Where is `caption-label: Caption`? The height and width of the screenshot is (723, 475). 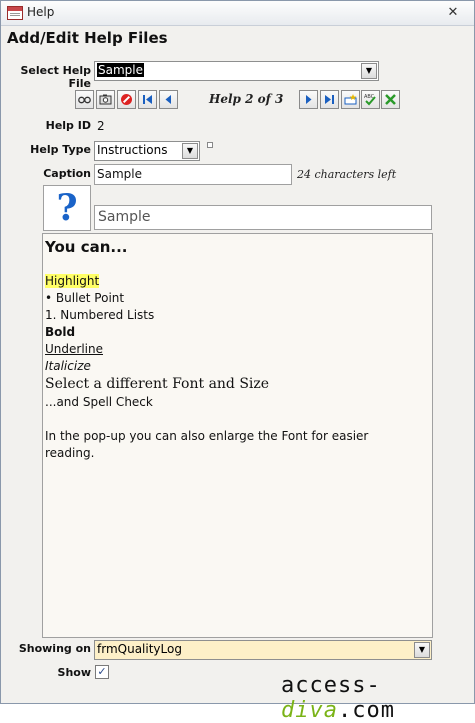 caption-label: Caption is located at coordinates (67, 173).